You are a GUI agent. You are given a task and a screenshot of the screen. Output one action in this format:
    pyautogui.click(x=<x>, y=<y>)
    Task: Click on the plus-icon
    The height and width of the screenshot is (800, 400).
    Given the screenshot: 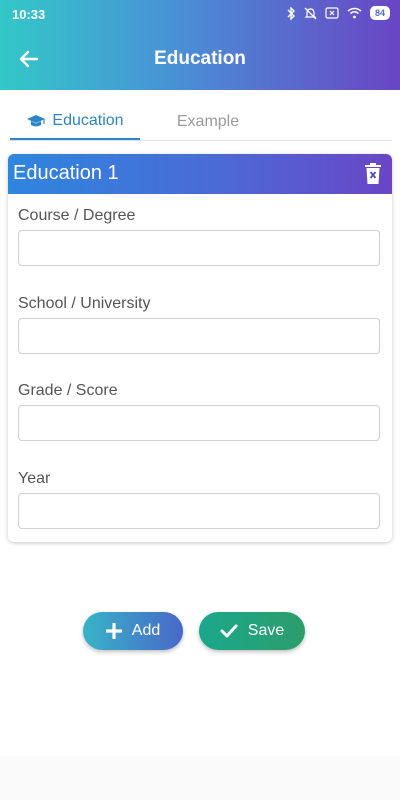 What is the action you would take?
    pyautogui.click(x=113, y=631)
    